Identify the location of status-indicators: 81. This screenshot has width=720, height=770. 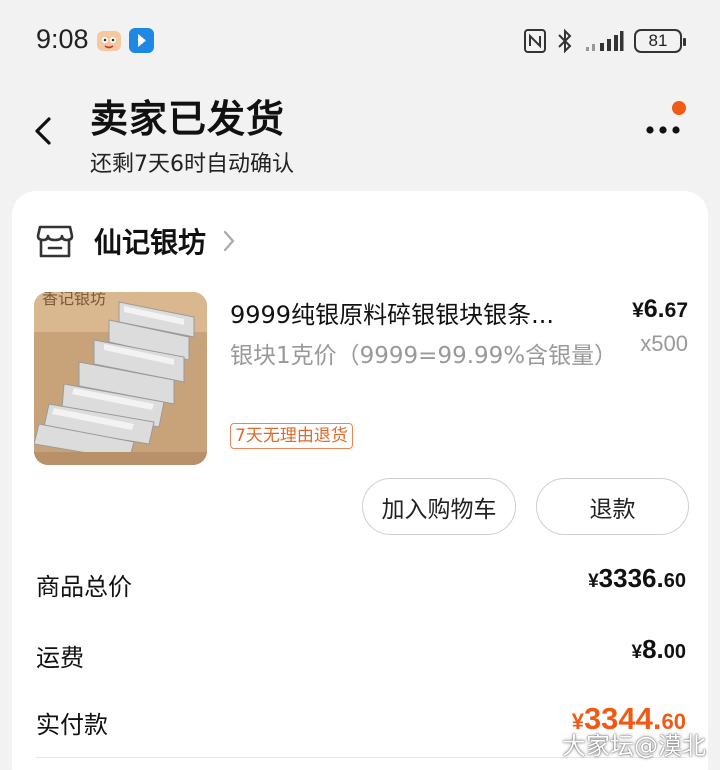
(605, 41).